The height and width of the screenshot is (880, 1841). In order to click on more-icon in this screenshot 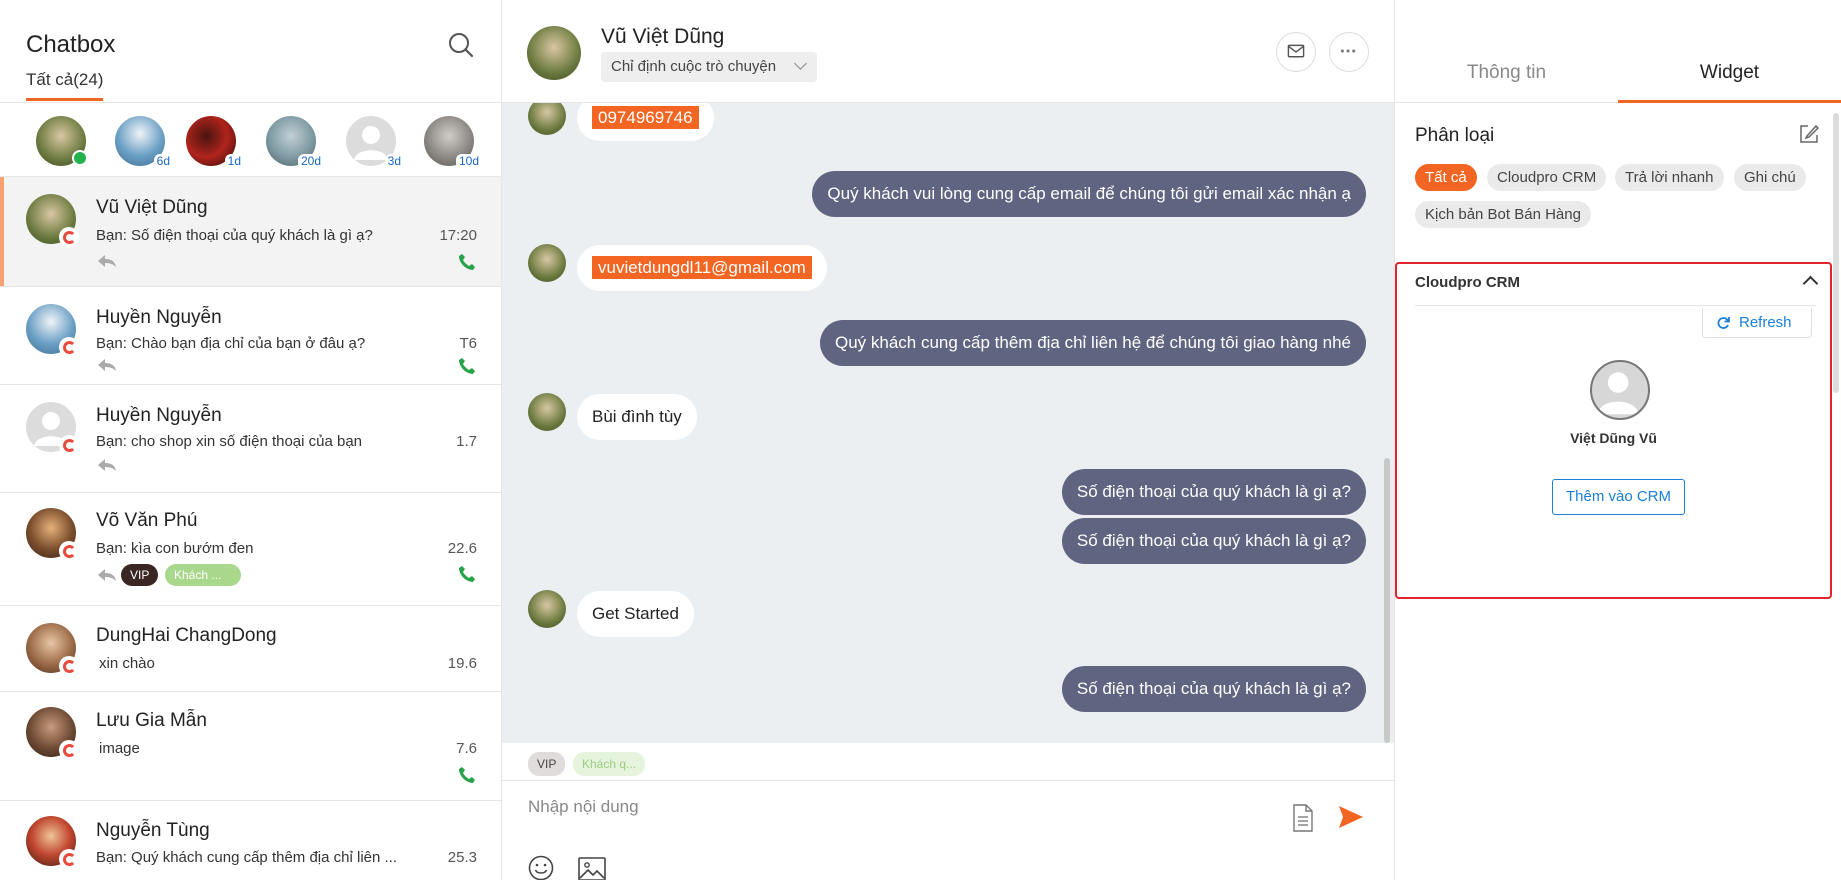, I will do `click(1348, 51)`.